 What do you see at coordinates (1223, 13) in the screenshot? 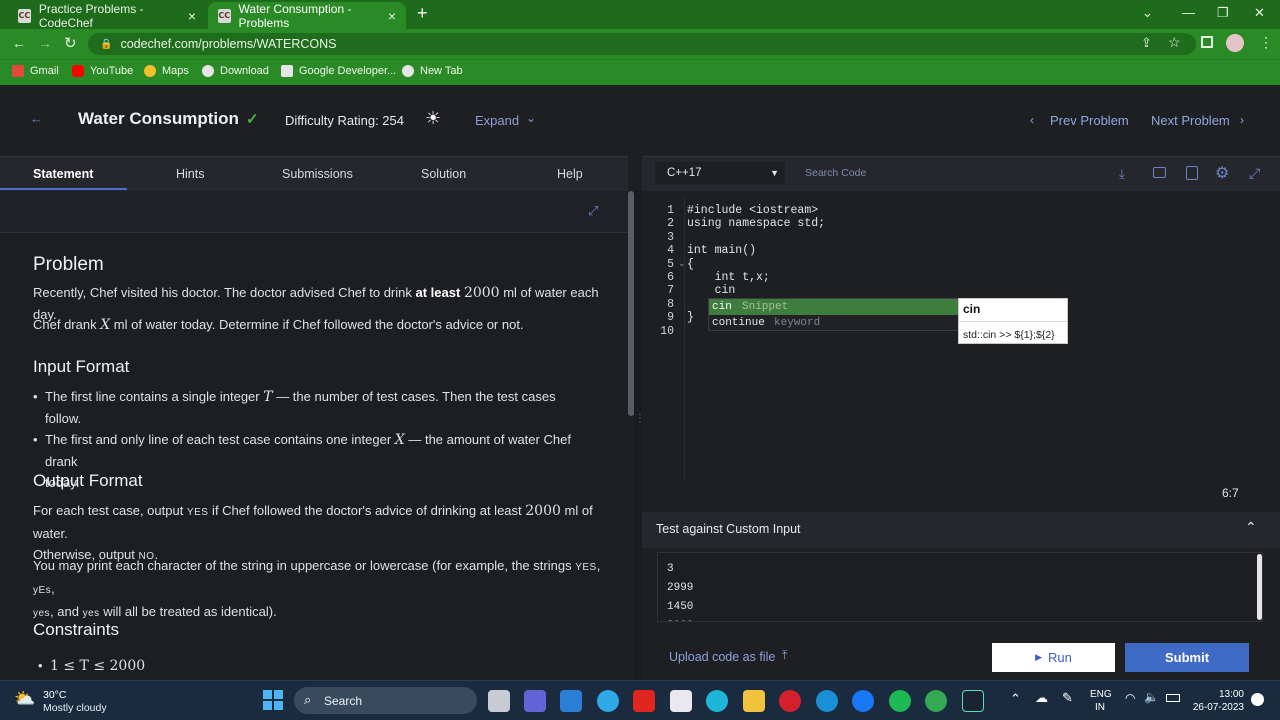
I see `maximize-icon: ❐` at bounding box center [1223, 13].